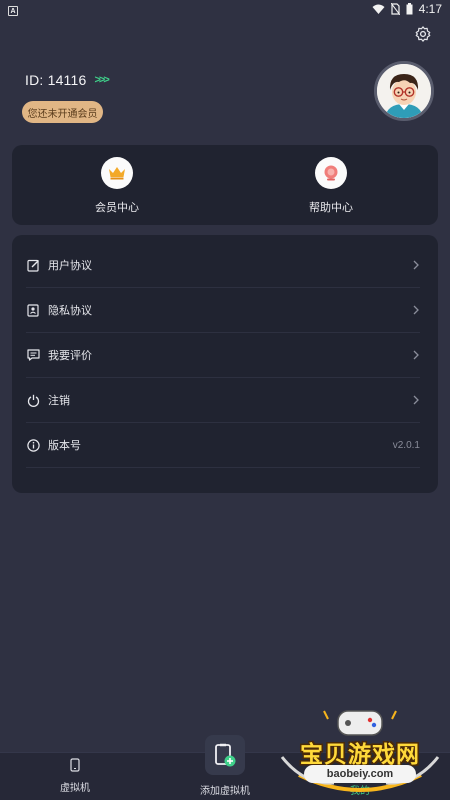  What do you see at coordinates (101, 80) in the screenshot?
I see `chevrons-icon: >>>` at bounding box center [101, 80].